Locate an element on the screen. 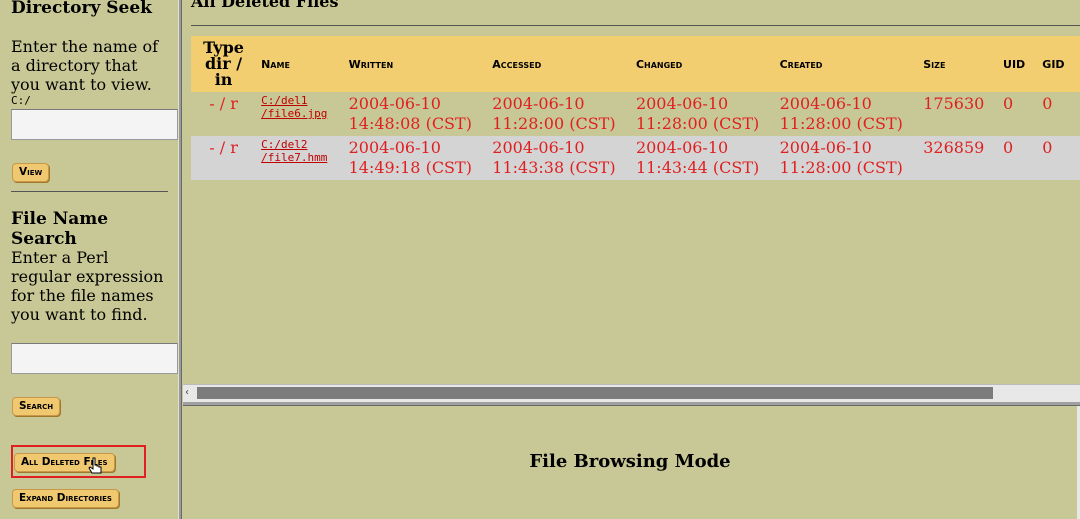  column-written: Written is located at coordinates (415, 64).